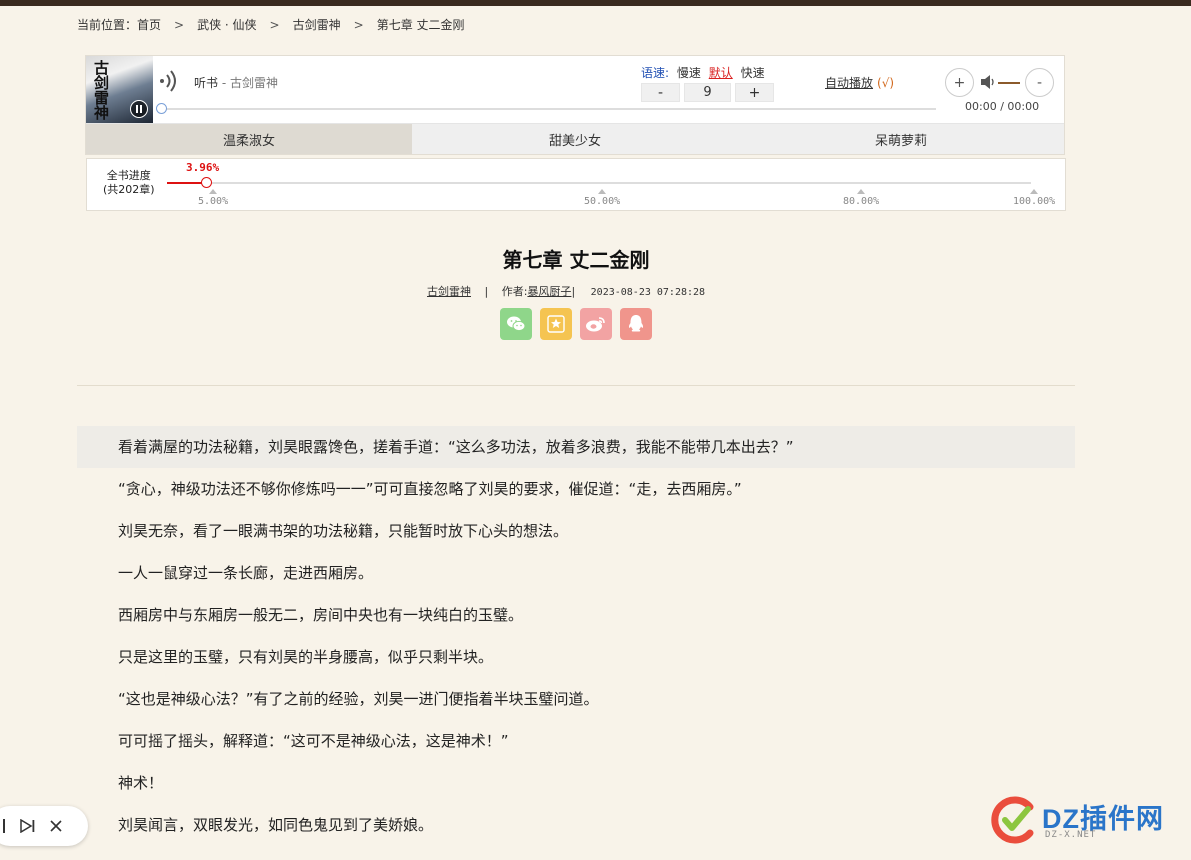 The width and height of the screenshot is (1191, 860). I want to click on speed-fast-option: 快速, so click(753, 73).